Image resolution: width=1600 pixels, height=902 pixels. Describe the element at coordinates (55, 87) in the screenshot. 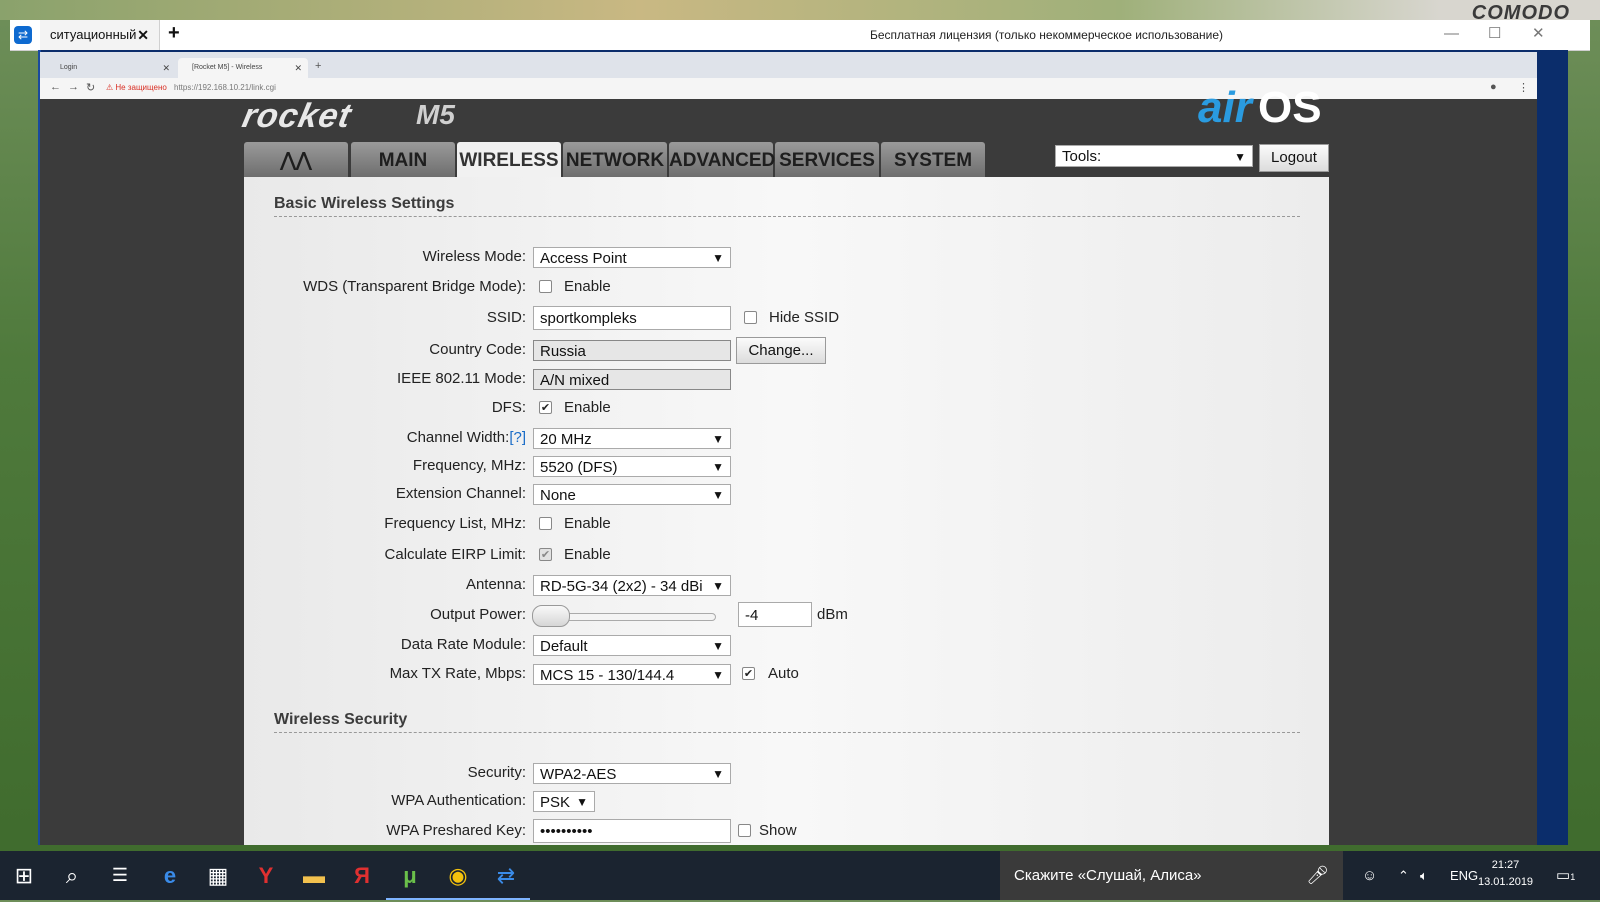

I see `back-icon: ←` at that location.